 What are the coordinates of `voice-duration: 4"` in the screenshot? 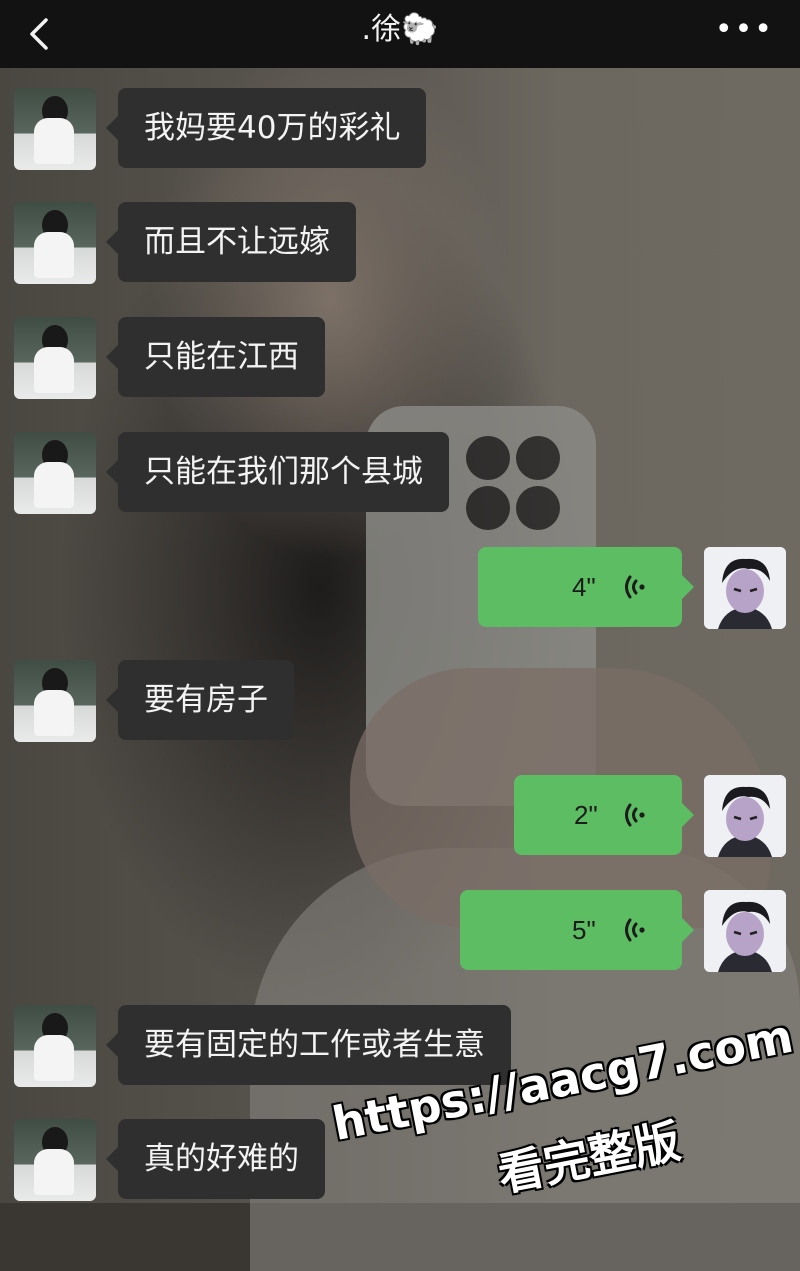 It's located at (584, 587).